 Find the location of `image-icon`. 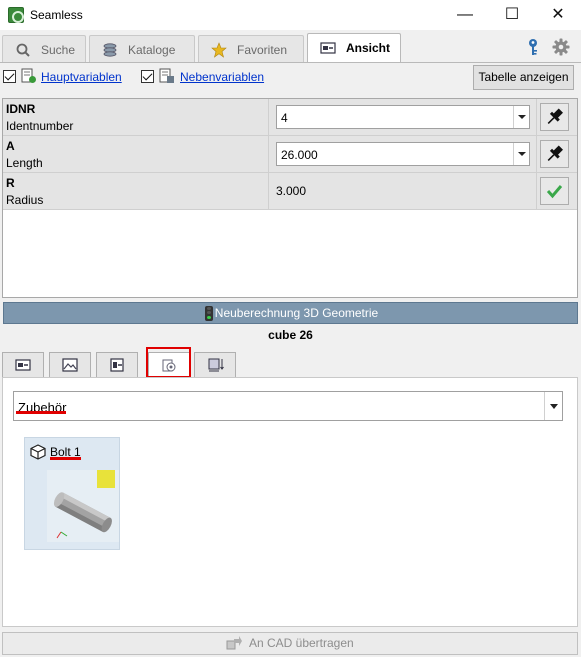

image-icon is located at coordinates (70, 365).